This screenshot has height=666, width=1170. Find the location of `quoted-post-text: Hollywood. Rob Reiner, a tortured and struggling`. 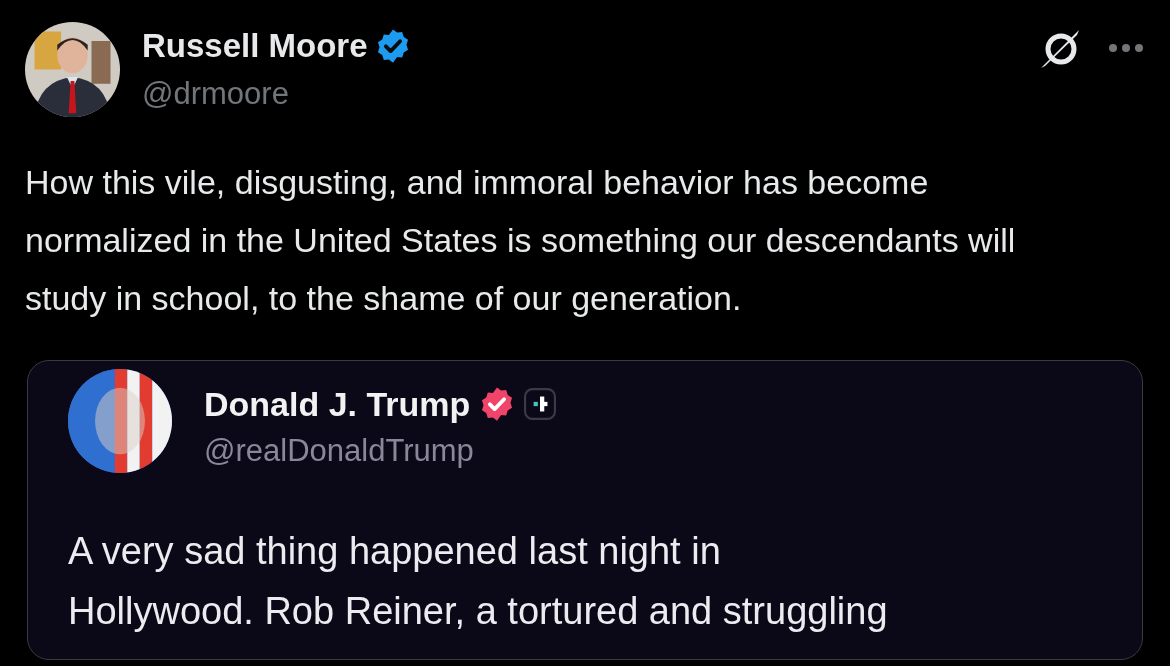

quoted-post-text: Hollywood. Rob Reiner, a tortured and struggling is located at coordinates (478, 611).